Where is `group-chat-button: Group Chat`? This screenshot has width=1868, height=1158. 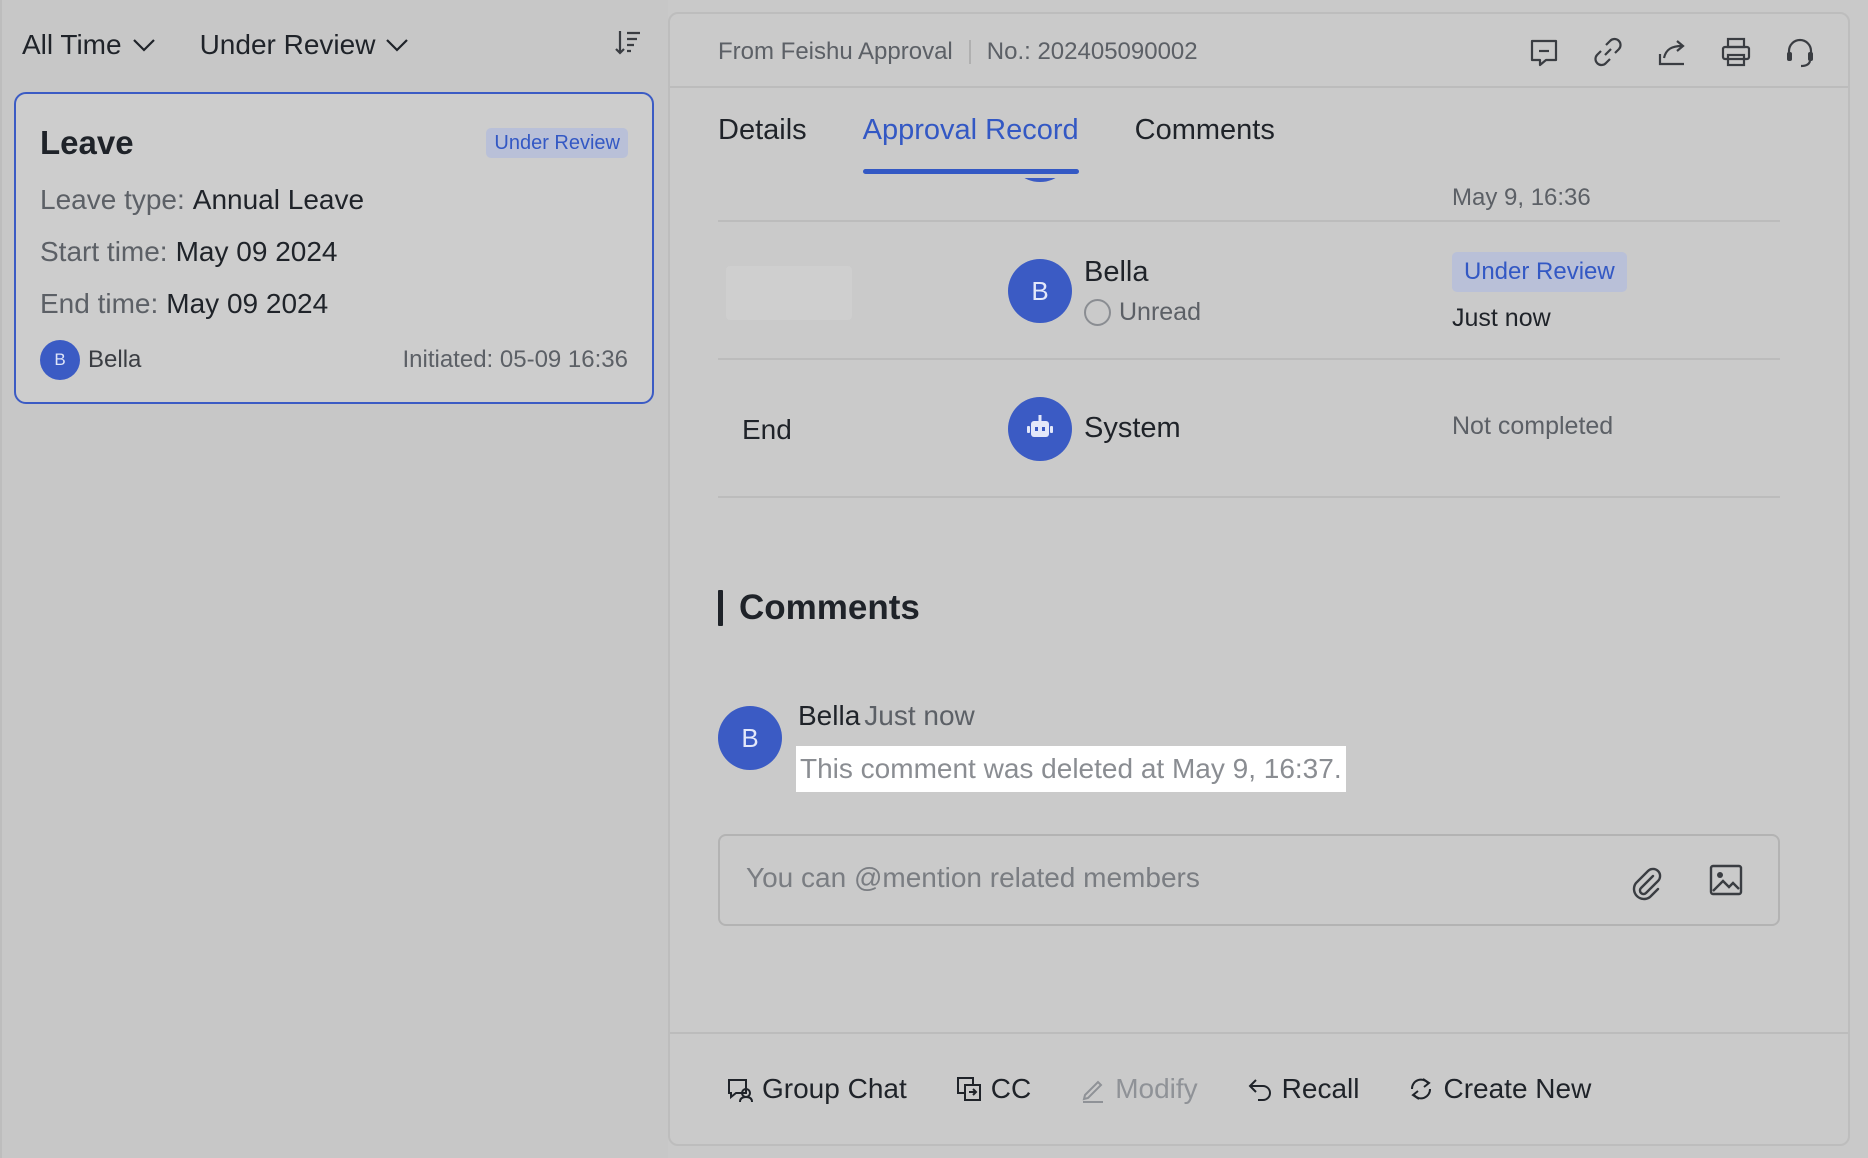
group-chat-button: Group Chat is located at coordinates (816, 1089).